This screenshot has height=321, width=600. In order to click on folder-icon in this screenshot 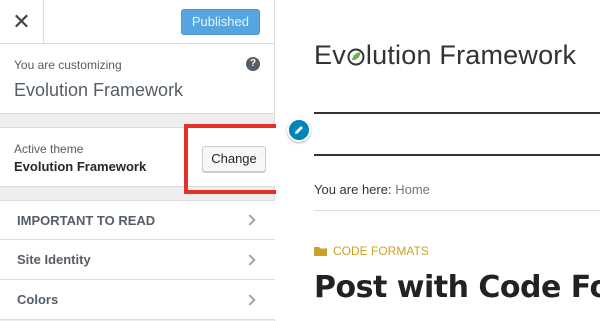, I will do `click(320, 251)`.